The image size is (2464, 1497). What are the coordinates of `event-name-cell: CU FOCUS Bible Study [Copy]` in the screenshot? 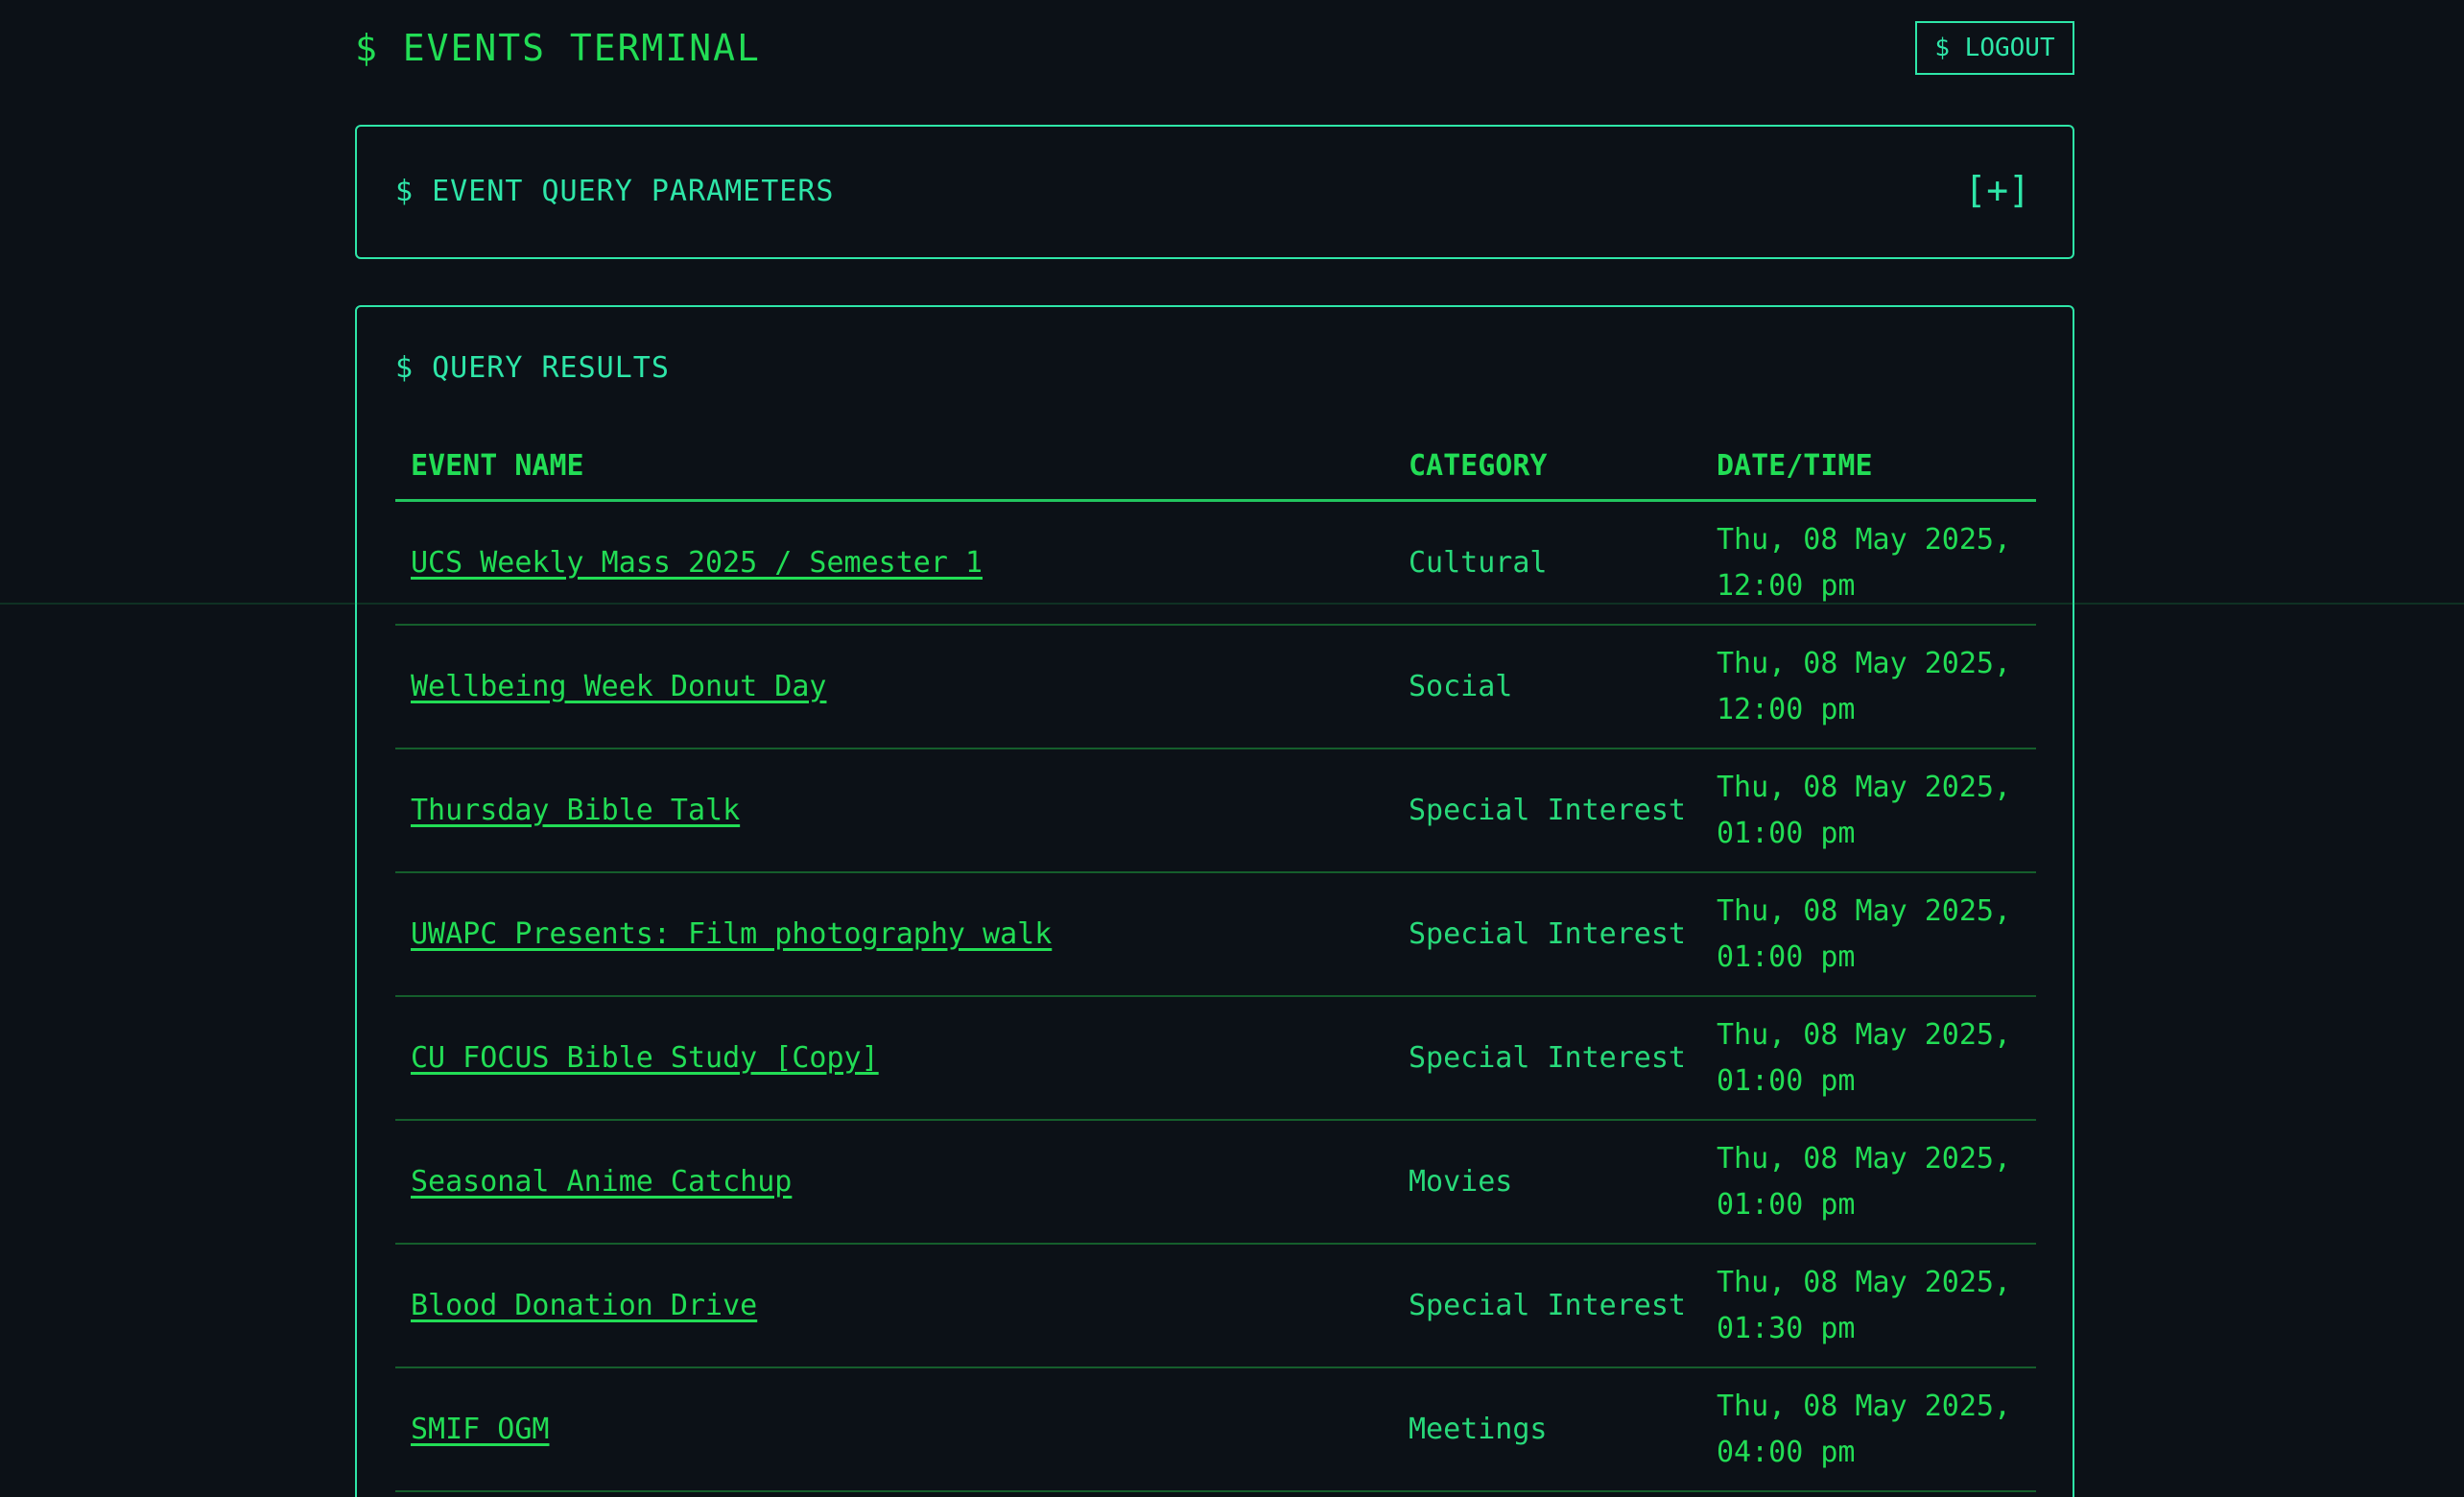 It's located at (894, 1058).